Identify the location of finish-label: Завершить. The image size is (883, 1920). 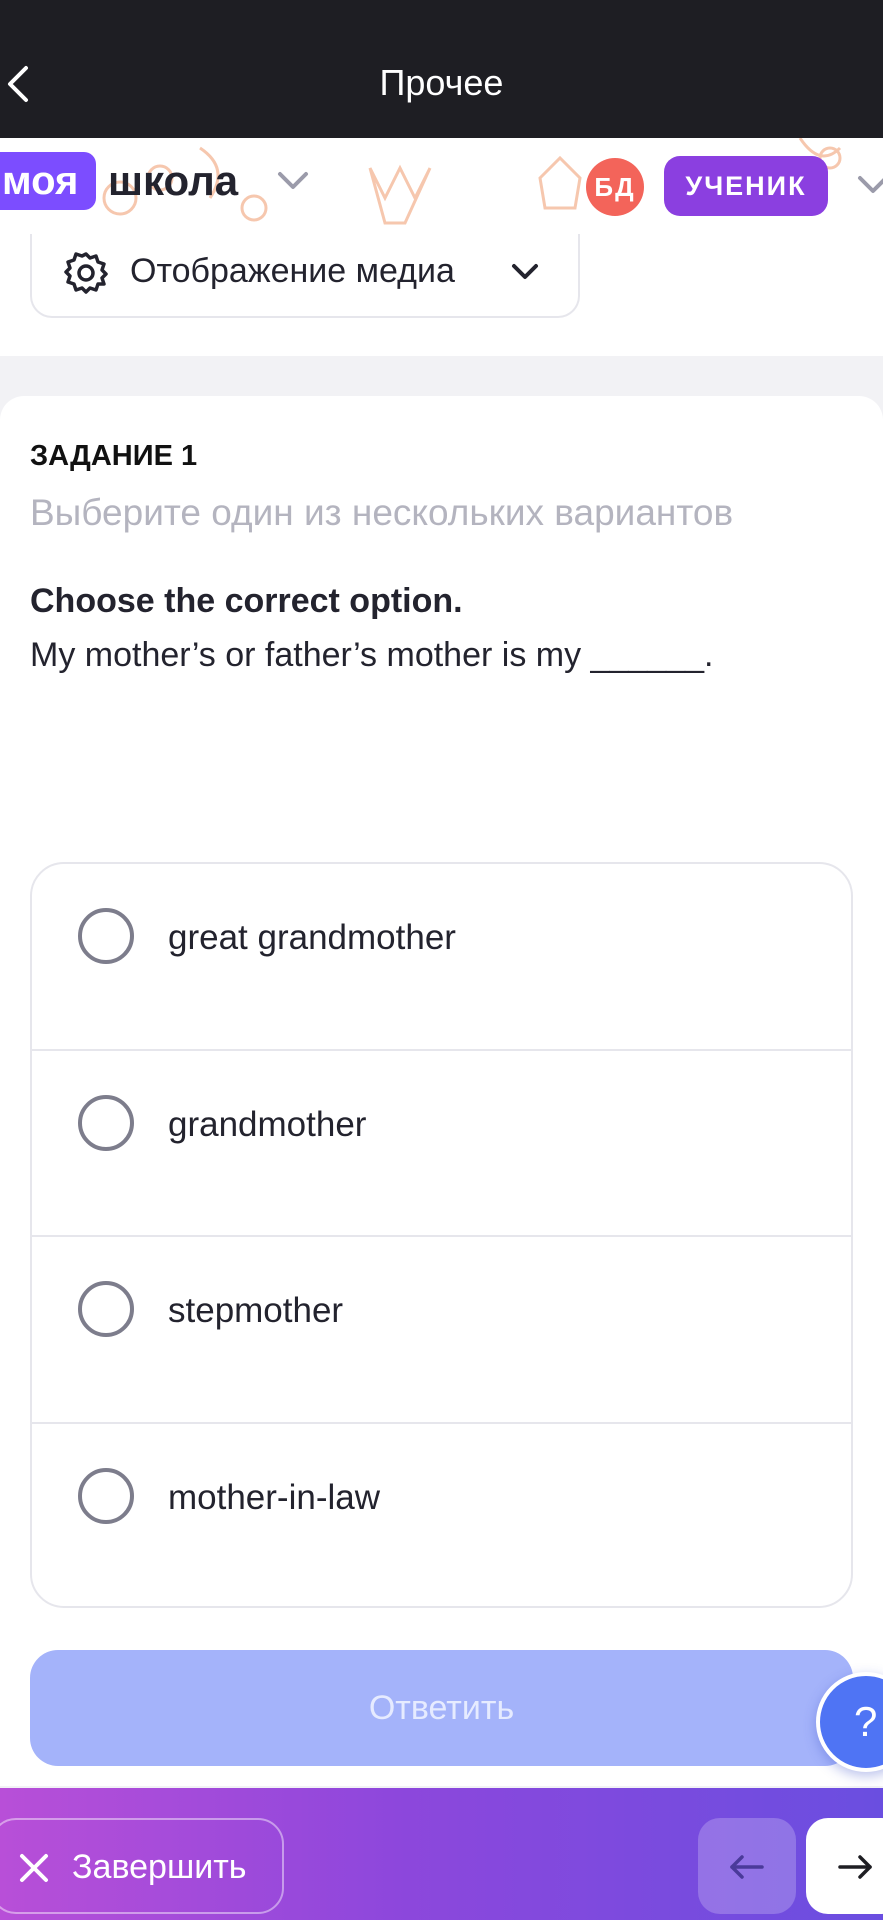
(159, 1867).